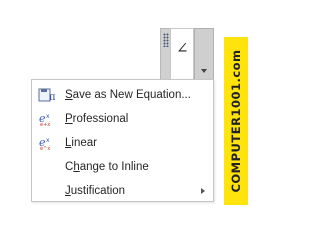 This screenshot has height=244, width=320. What do you see at coordinates (182, 48) in the screenshot?
I see `angle-symbol: ∠` at bounding box center [182, 48].